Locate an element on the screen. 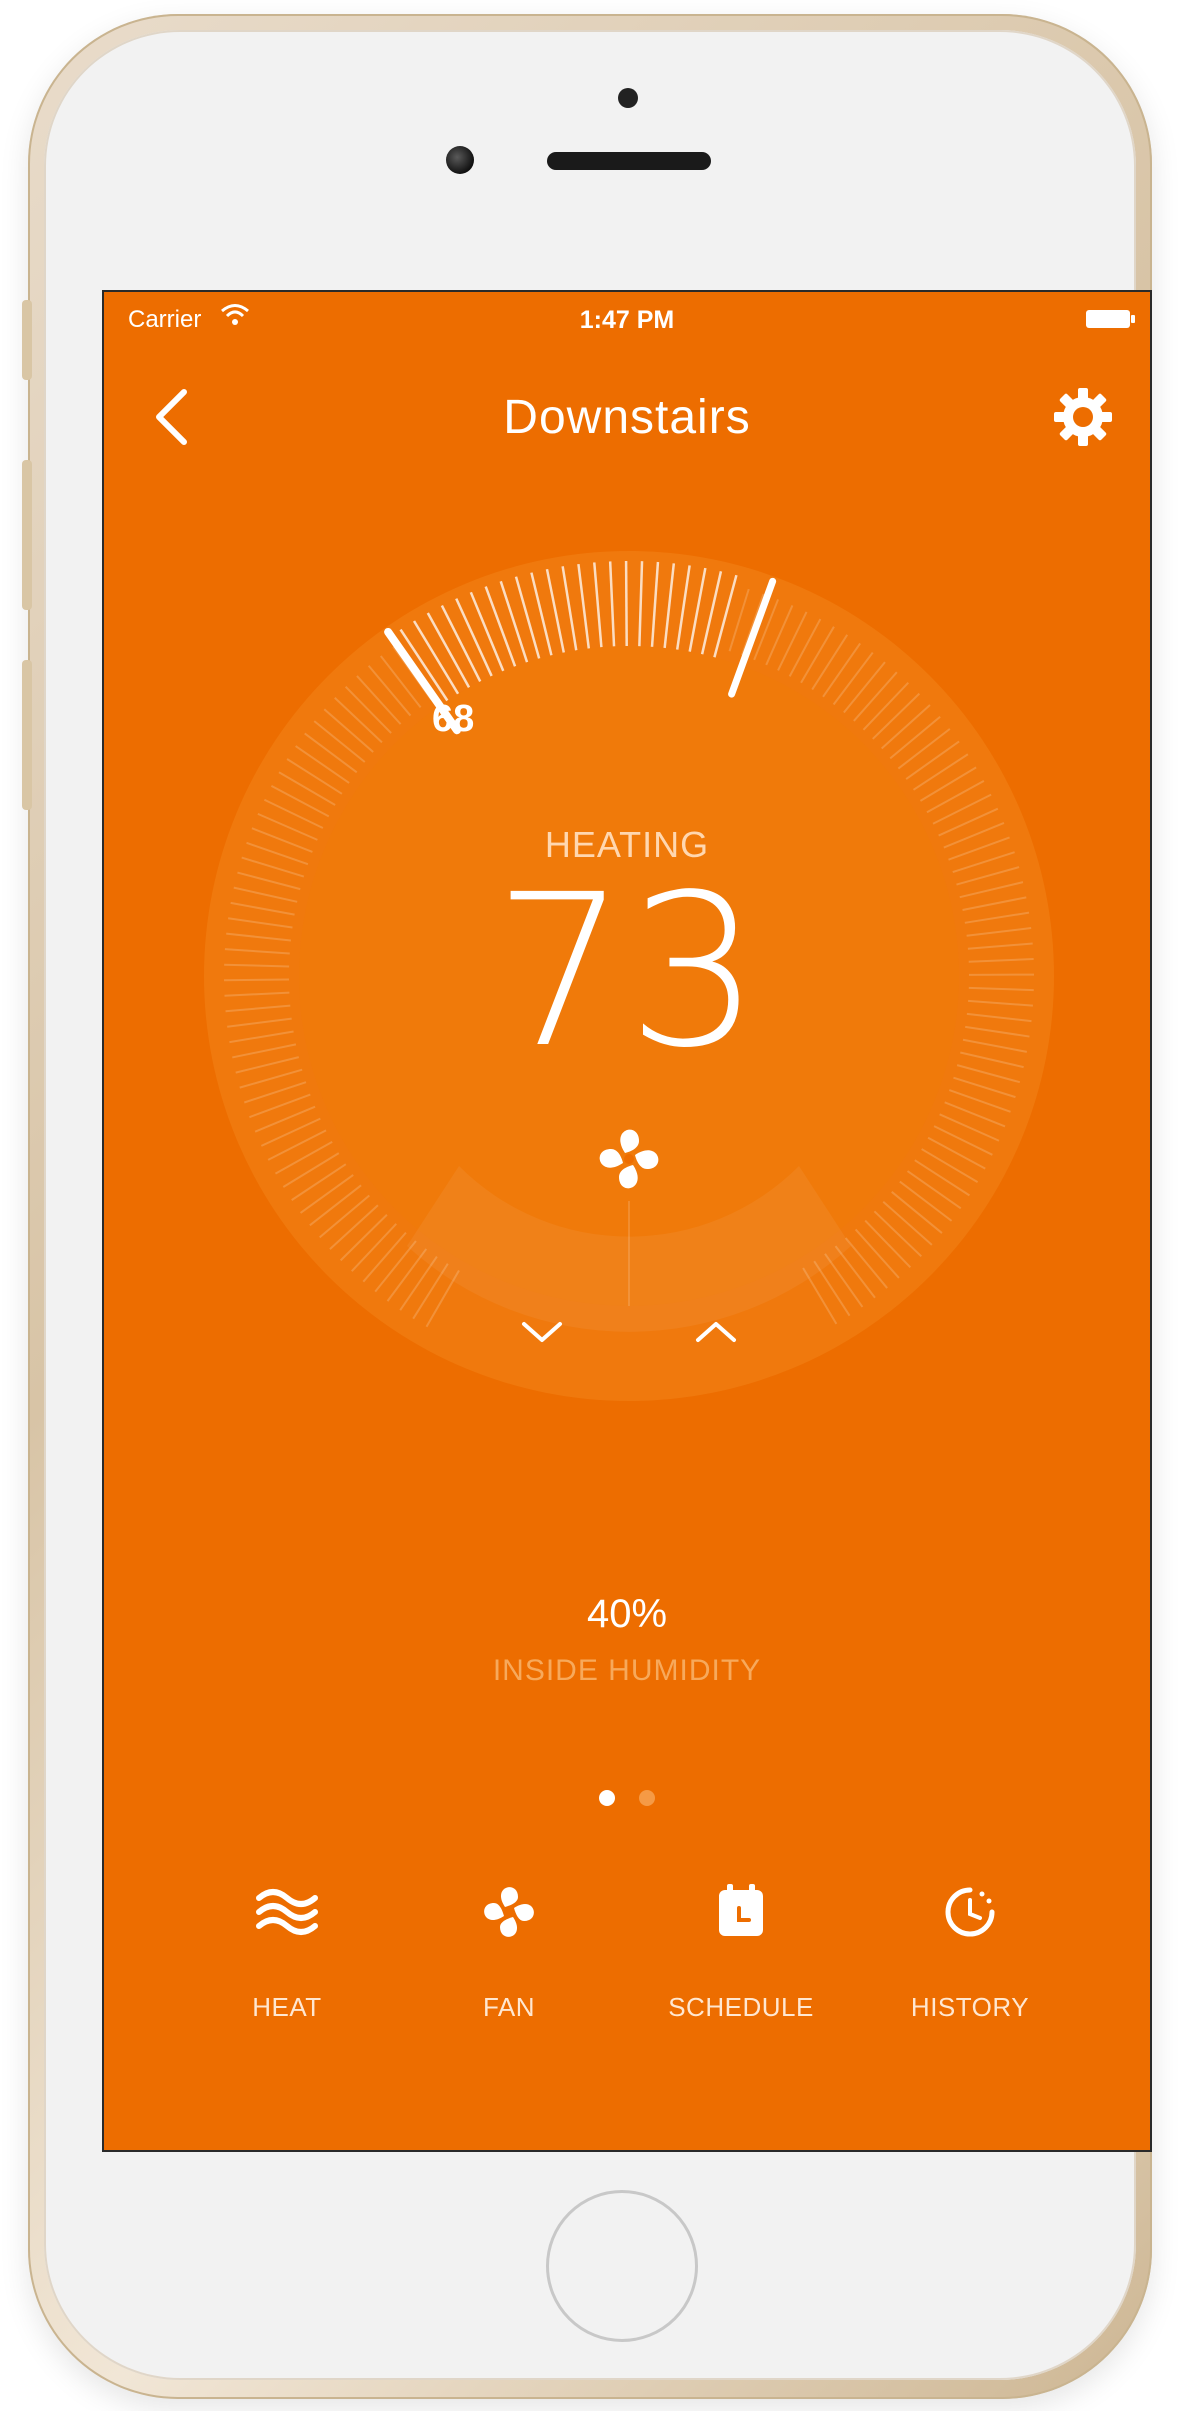 Image resolution: width=1189 pixels, height=2411 pixels. tab-fan-label: FAN is located at coordinates (509, 2007).